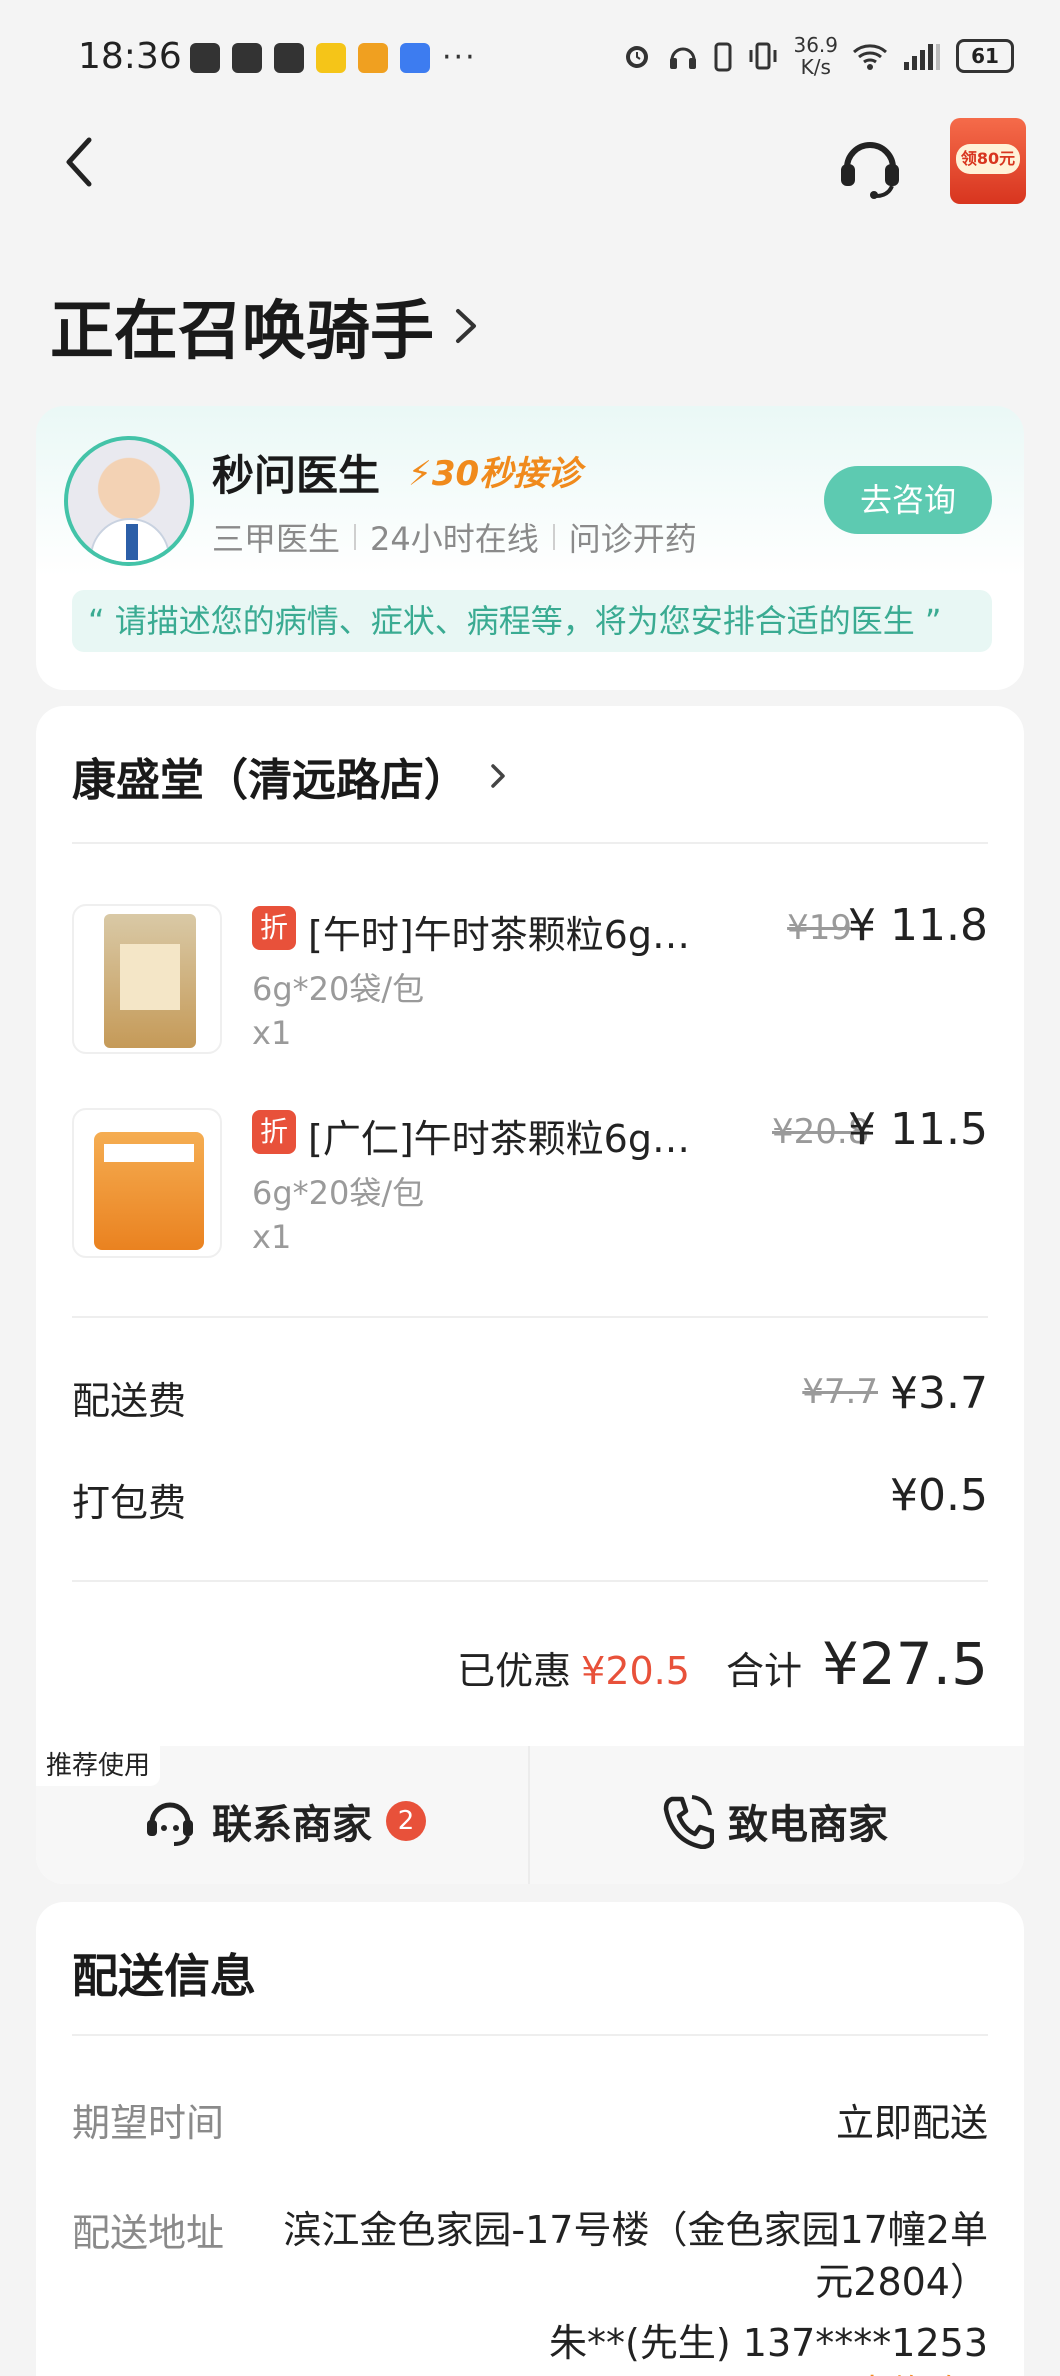  I want to click on total-label: 合计, so click(764, 1667).